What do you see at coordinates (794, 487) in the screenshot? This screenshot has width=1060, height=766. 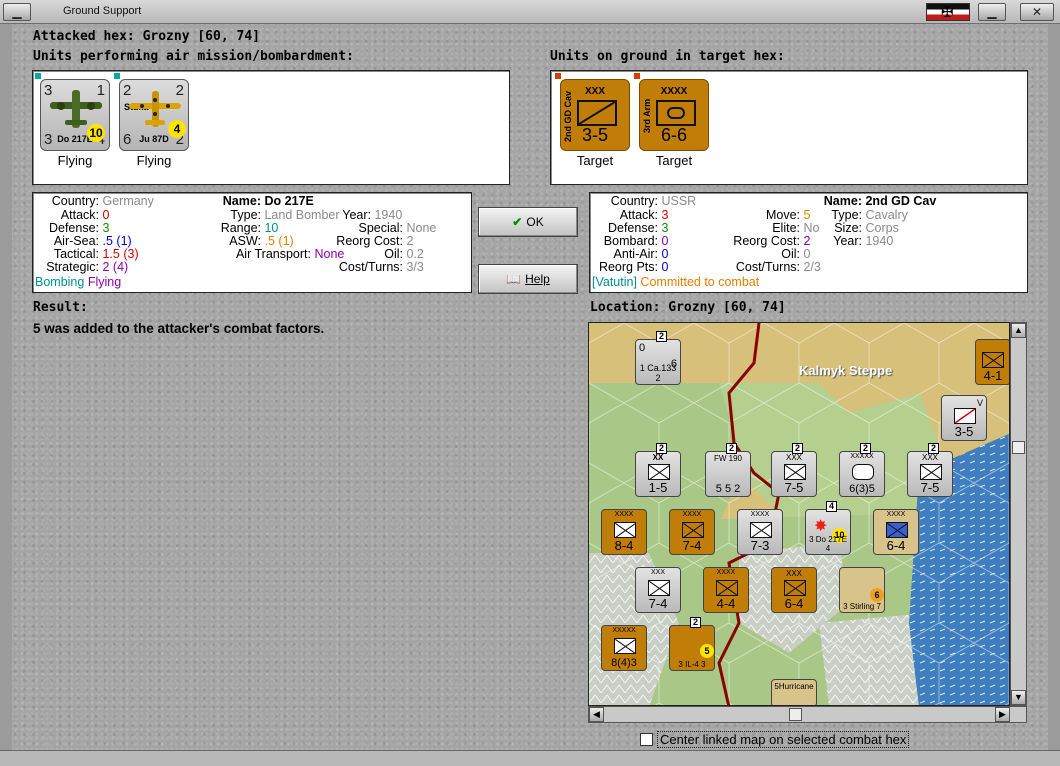 I see `combat-values: 7-5` at bounding box center [794, 487].